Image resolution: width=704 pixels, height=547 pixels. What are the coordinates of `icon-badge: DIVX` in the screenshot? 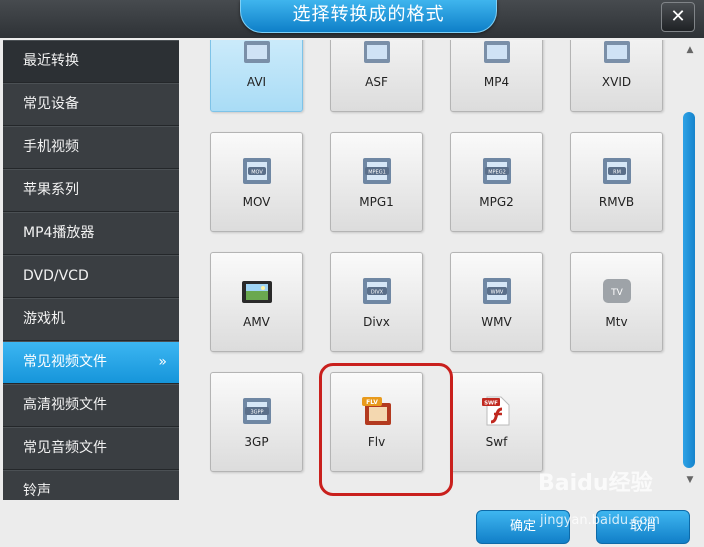 It's located at (377, 293).